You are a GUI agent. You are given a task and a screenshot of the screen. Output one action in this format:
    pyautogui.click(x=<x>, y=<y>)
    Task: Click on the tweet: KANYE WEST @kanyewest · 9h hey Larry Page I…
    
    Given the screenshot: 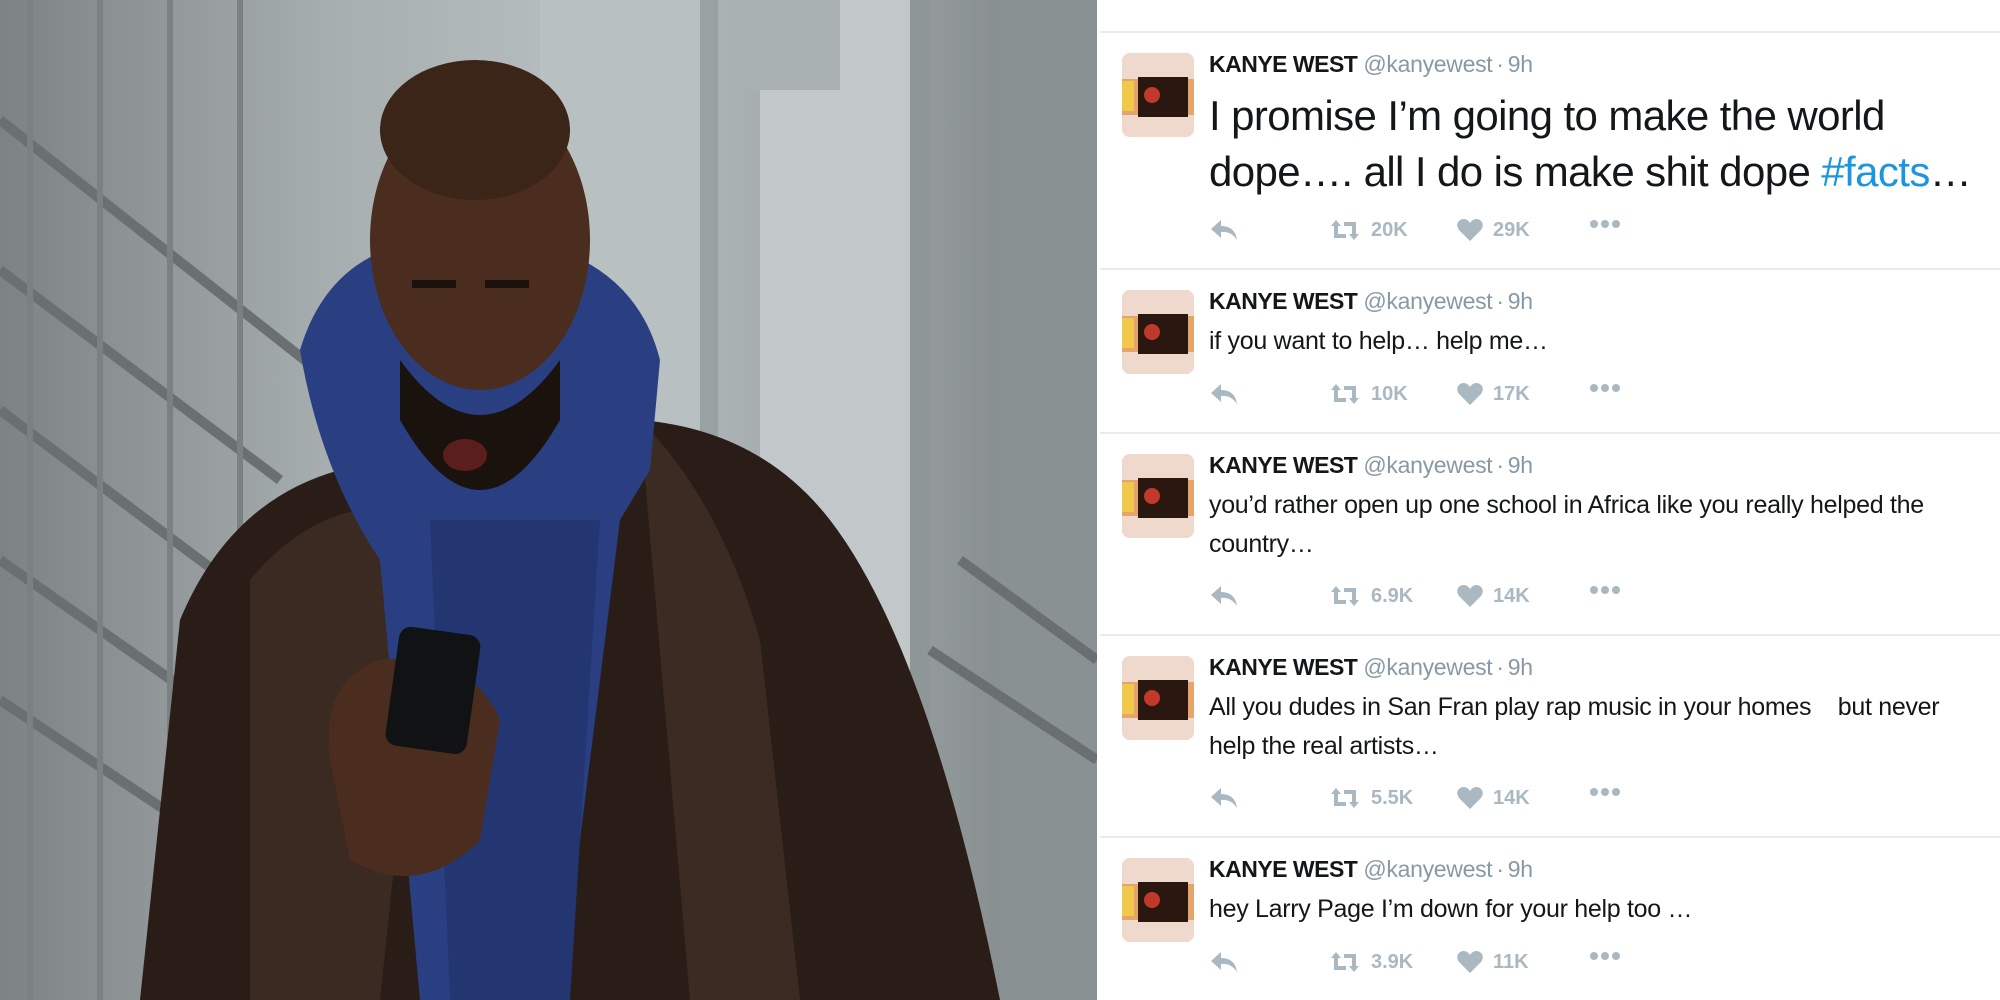 What is the action you would take?
    pyautogui.click(x=1550, y=919)
    